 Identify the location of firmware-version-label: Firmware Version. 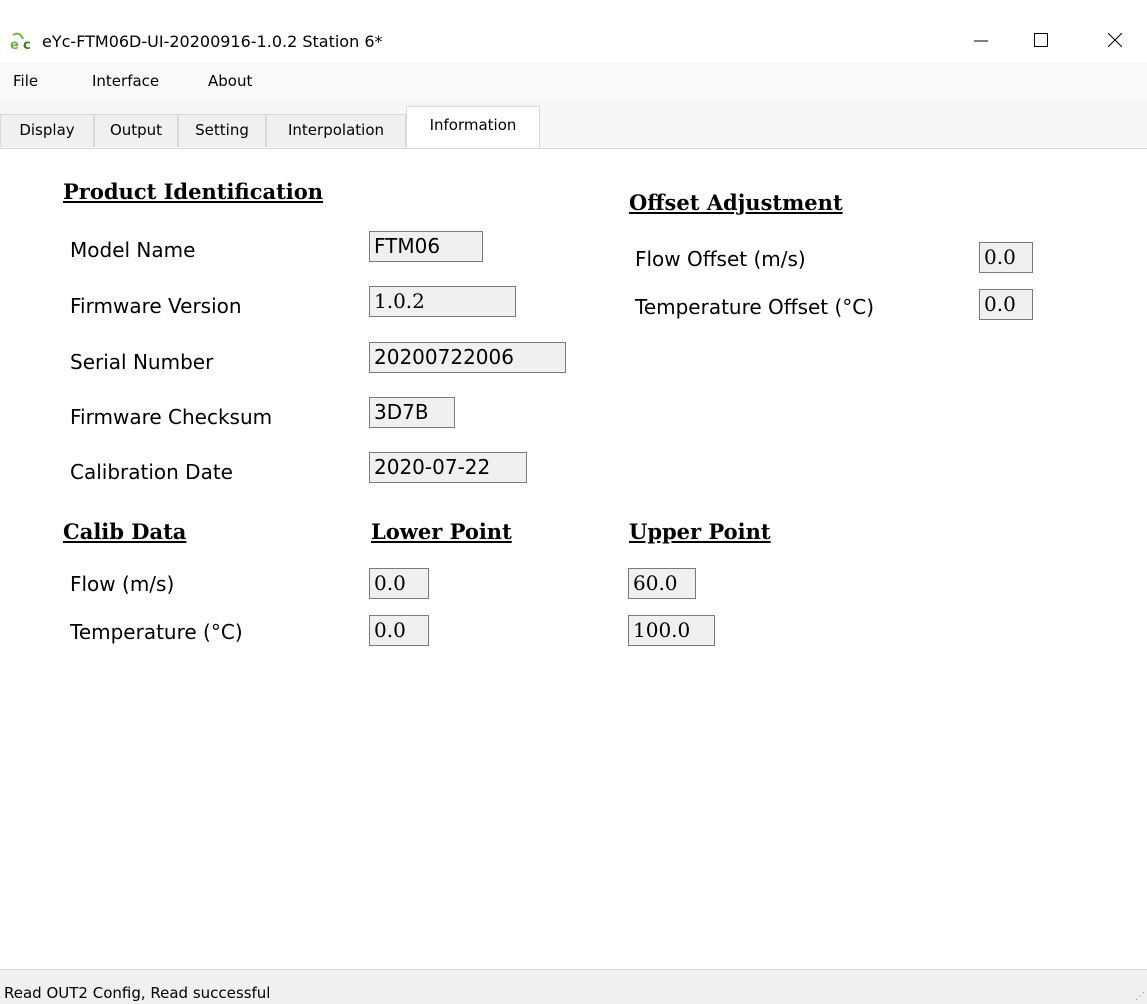
(156, 306).